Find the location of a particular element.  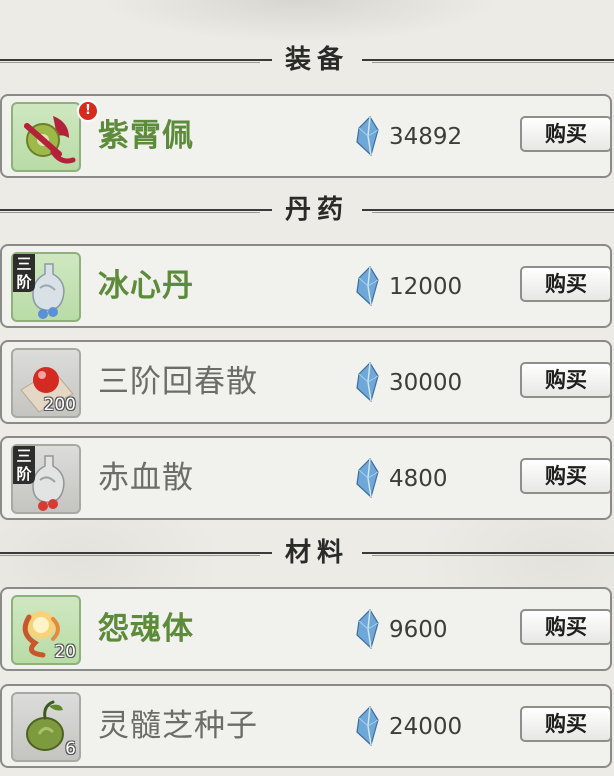

item-price: 24000 is located at coordinates (426, 727).